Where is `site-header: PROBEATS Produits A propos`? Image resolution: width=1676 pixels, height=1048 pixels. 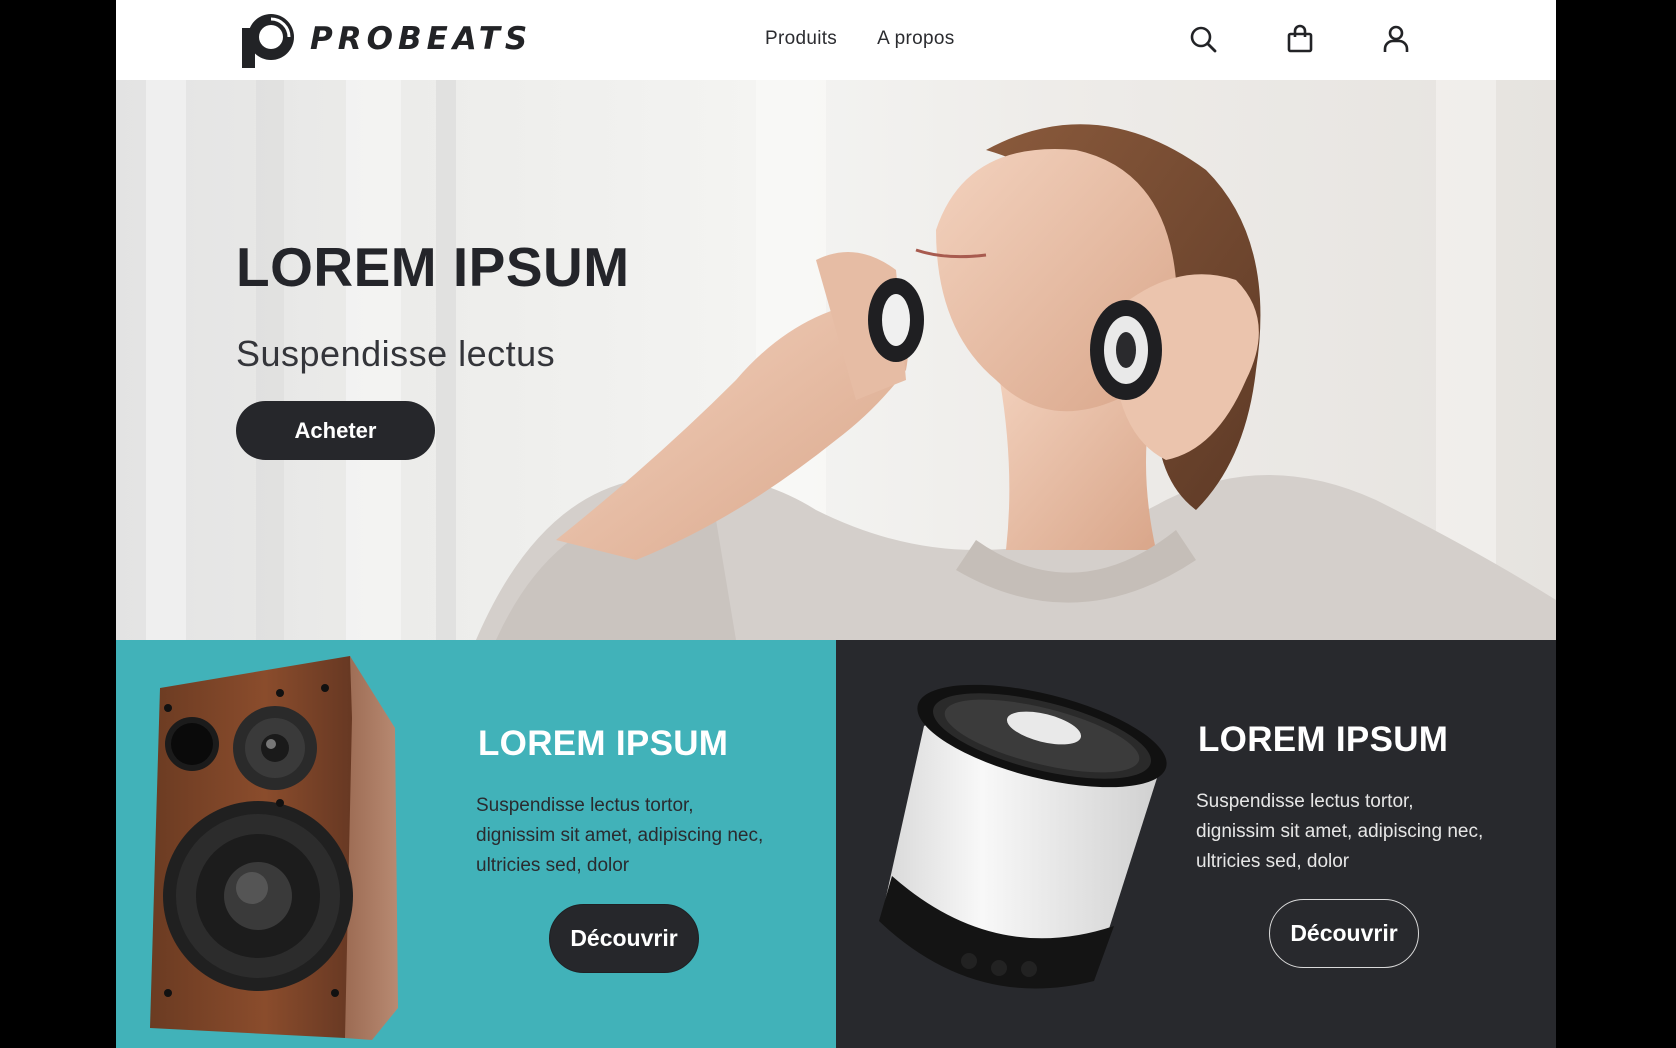
site-header: PROBEATS Produits A propos is located at coordinates (836, 40).